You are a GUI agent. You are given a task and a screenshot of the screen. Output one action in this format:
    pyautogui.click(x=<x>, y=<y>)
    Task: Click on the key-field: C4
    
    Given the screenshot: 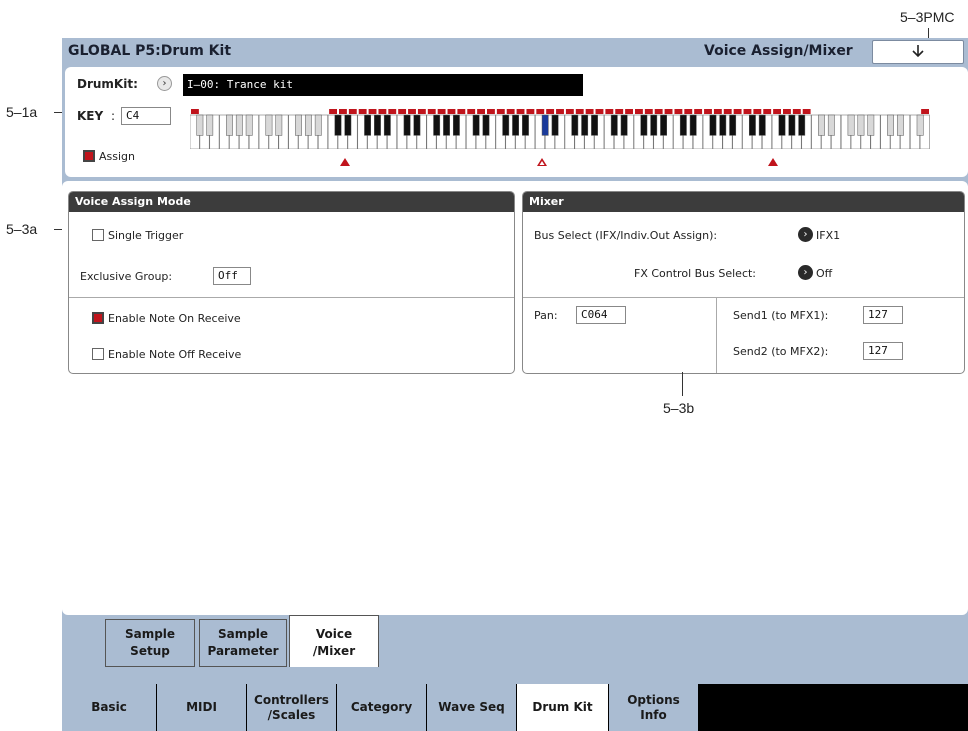 What is the action you would take?
    pyautogui.click(x=146, y=116)
    